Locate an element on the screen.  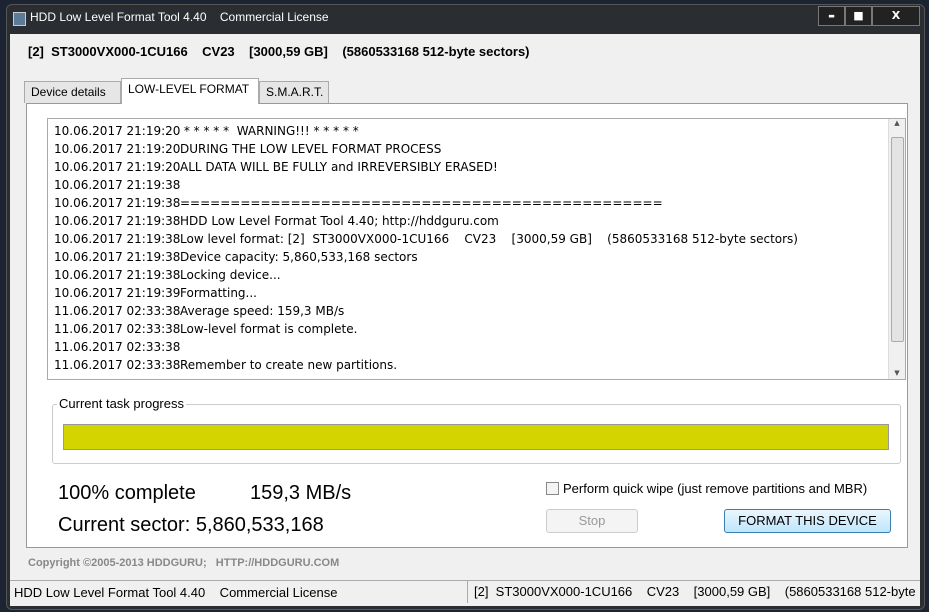
progress-fill is located at coordinates (476, 437).